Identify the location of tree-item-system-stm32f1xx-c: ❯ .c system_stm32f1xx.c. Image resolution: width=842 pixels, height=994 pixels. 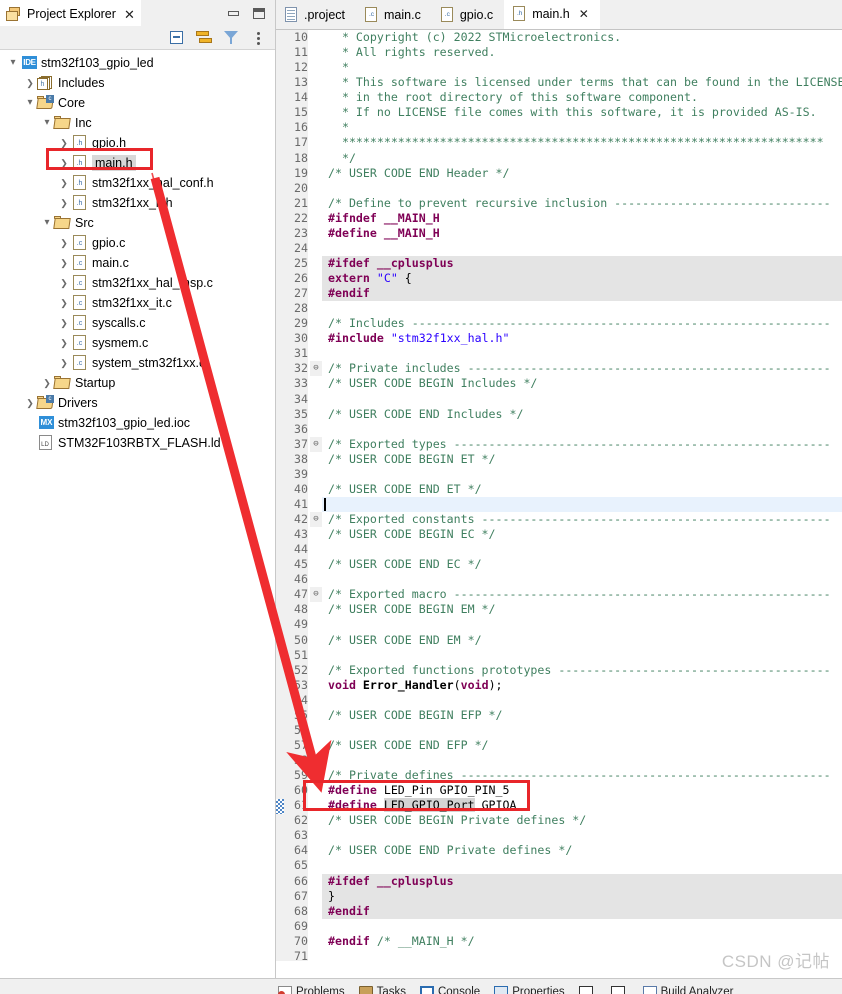
(137, 363).